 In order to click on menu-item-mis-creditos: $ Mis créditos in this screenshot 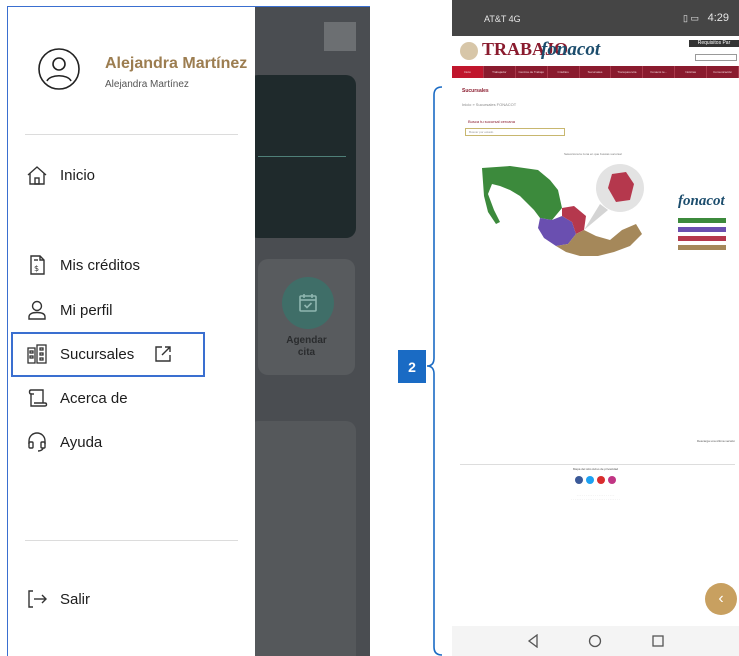, I will do `click(83, 265)`.